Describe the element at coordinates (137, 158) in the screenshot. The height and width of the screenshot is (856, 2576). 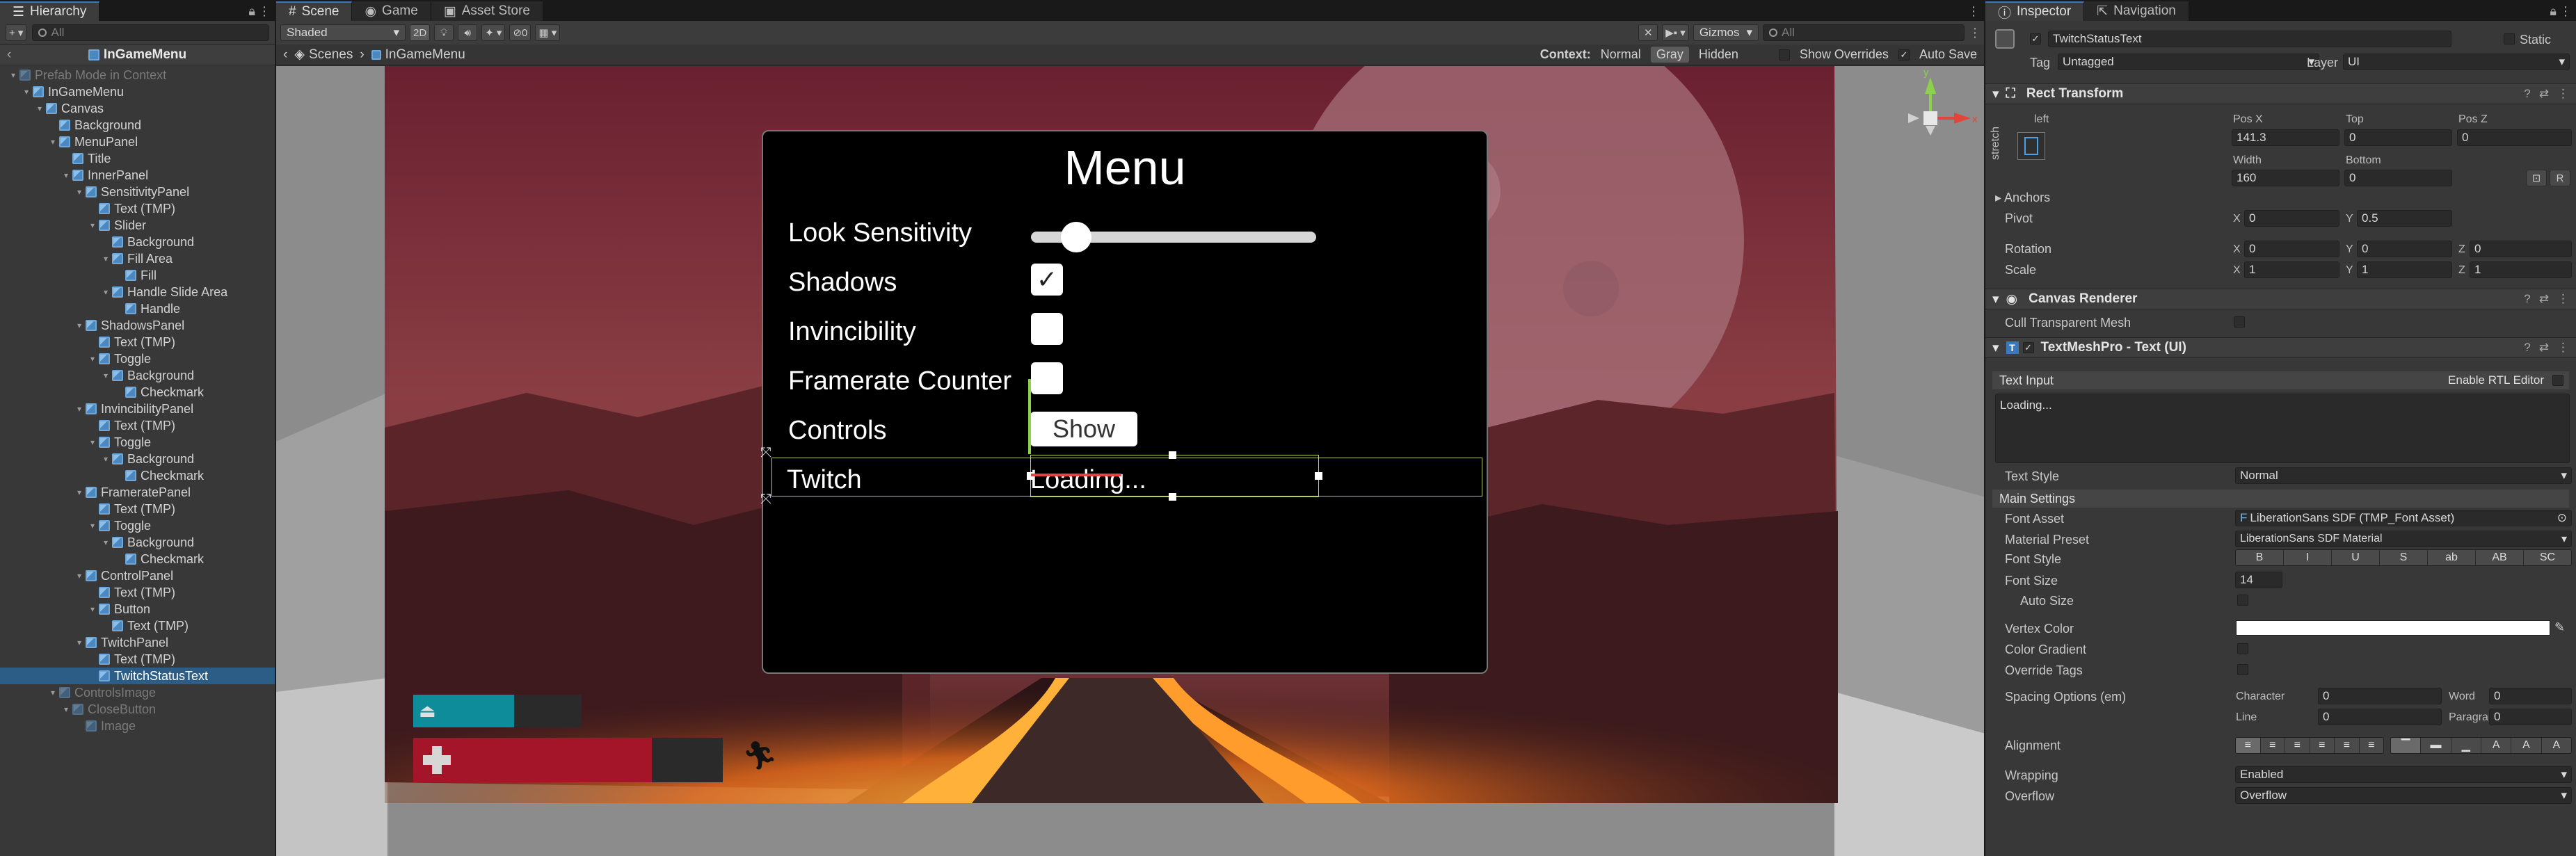
I see `hierarchy-row: Title` at that location.